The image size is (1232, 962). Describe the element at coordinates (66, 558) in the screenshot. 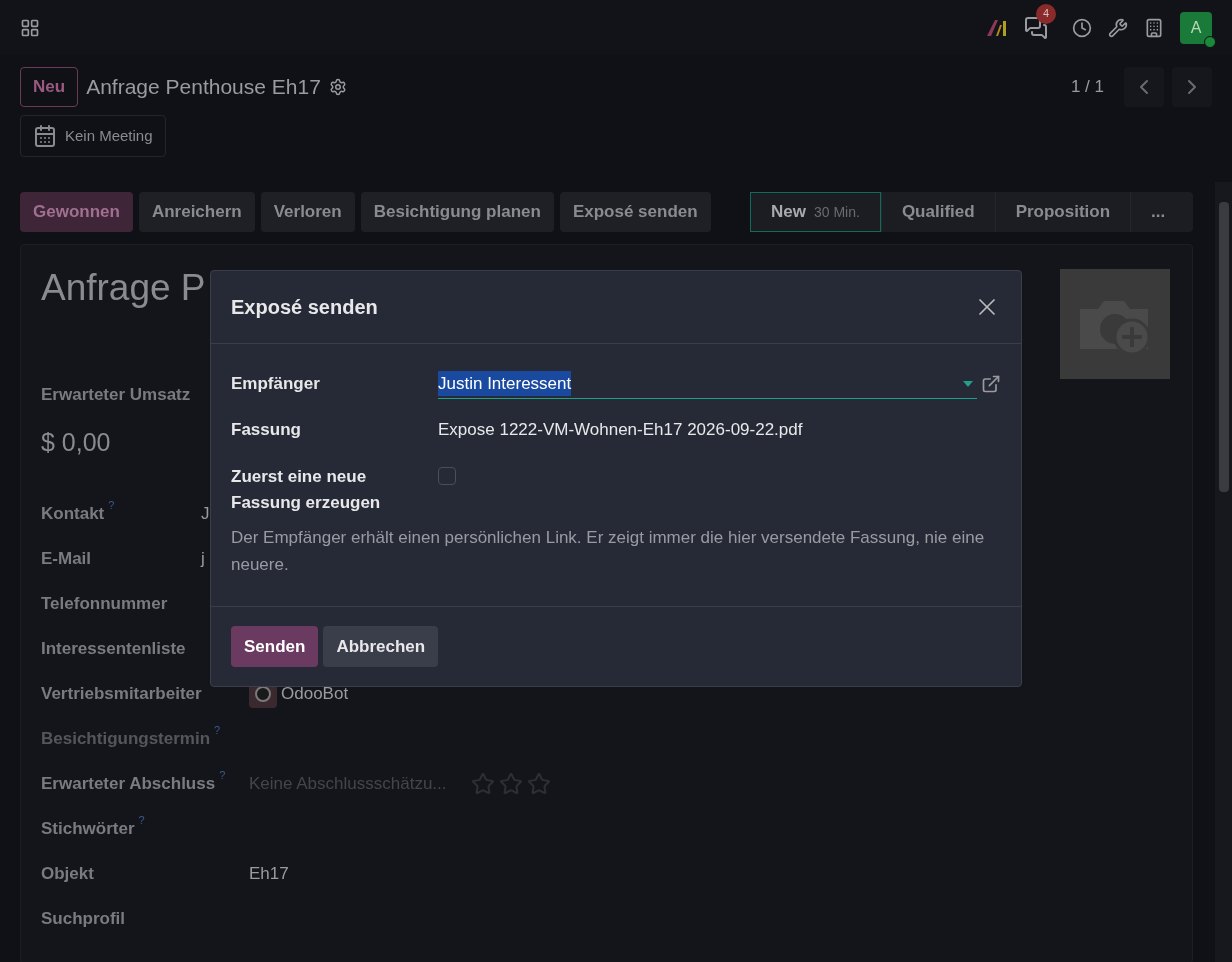

I see `field-label: E-Mail` at that location.